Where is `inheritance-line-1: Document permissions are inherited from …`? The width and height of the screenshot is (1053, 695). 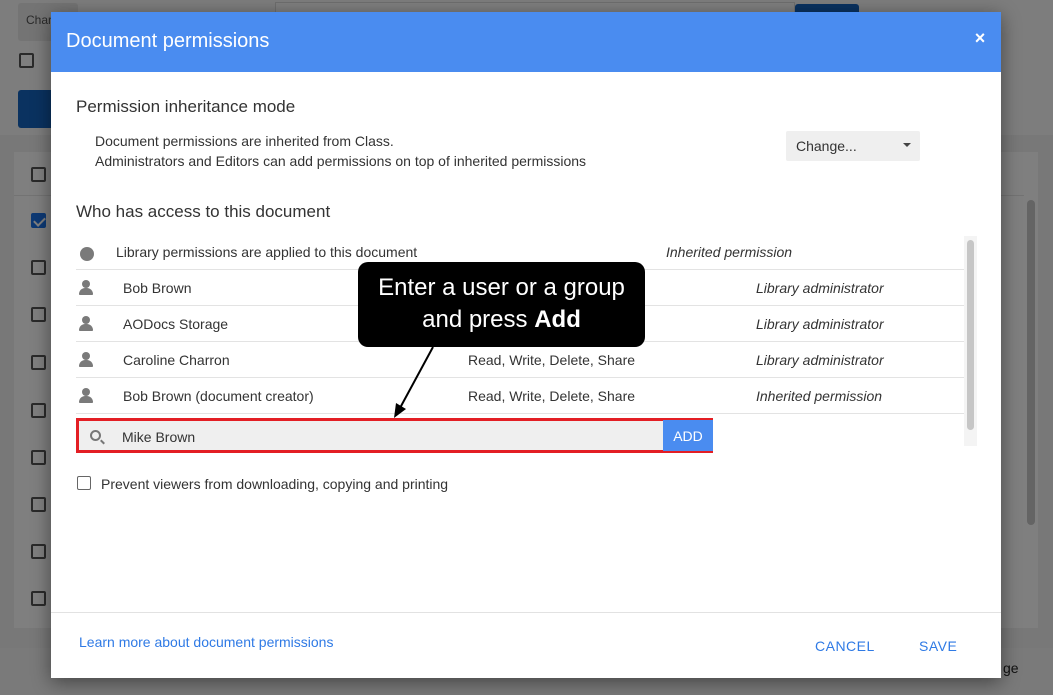 inheritance-line-1: Document permissions are inherited from … is located at coordinates (244, 141).